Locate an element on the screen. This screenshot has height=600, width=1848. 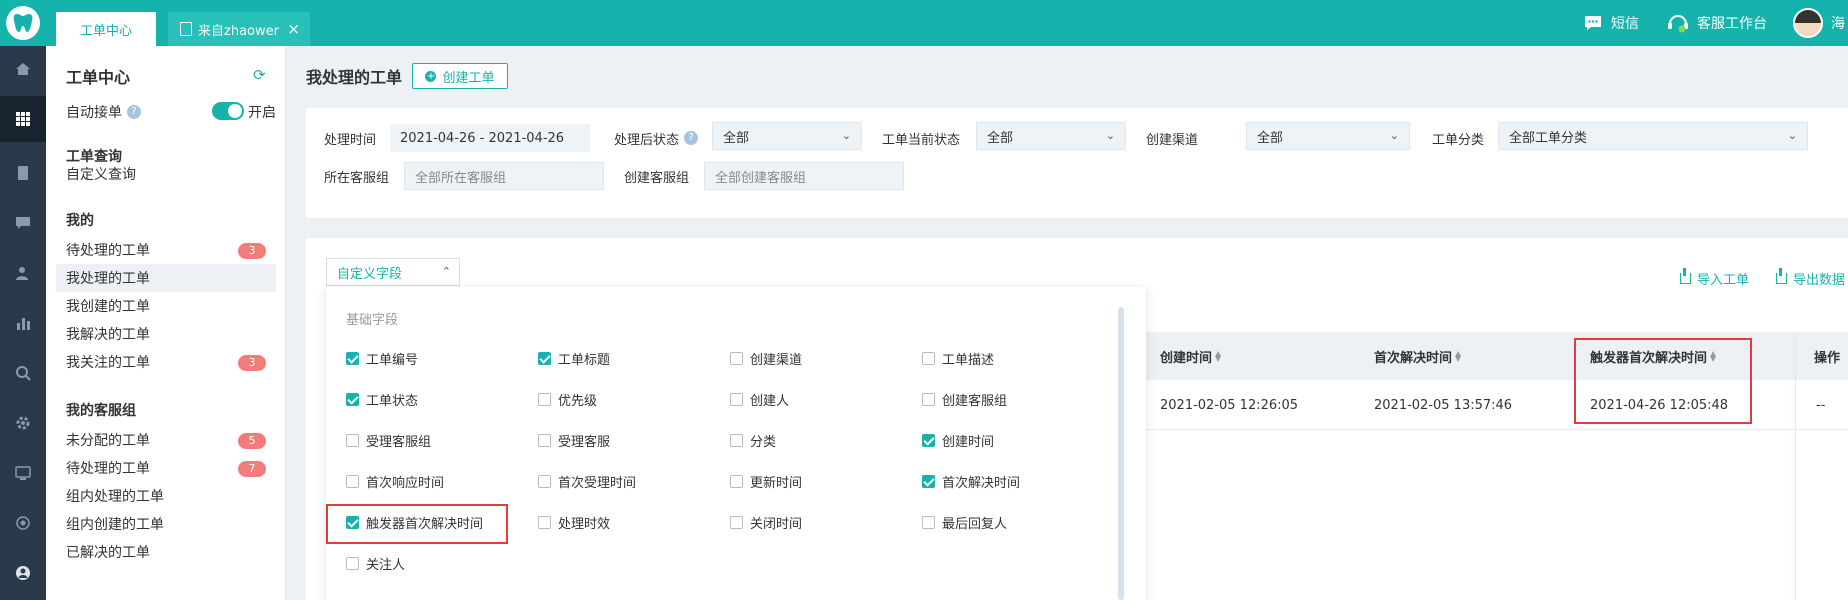
tab-label: 工单中心 is located at coordinates (105, 31).